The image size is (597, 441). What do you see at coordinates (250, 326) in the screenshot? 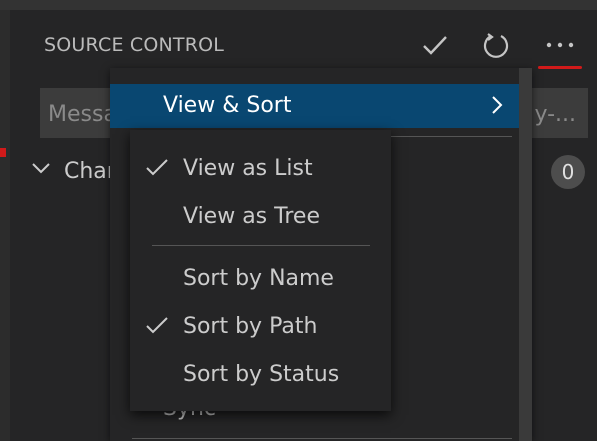
I see `submenu-item-label: Sort by Path` at bounding box center [250, 326].